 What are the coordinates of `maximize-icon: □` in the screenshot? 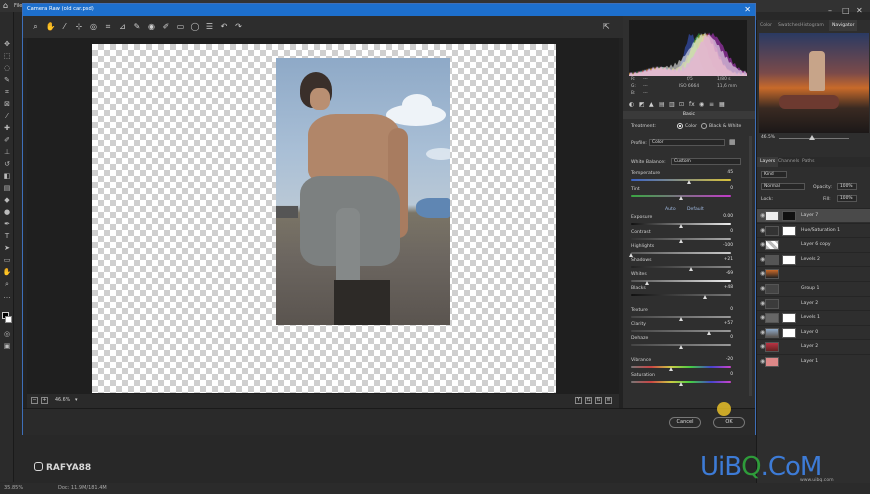 It's located at (846, 10).